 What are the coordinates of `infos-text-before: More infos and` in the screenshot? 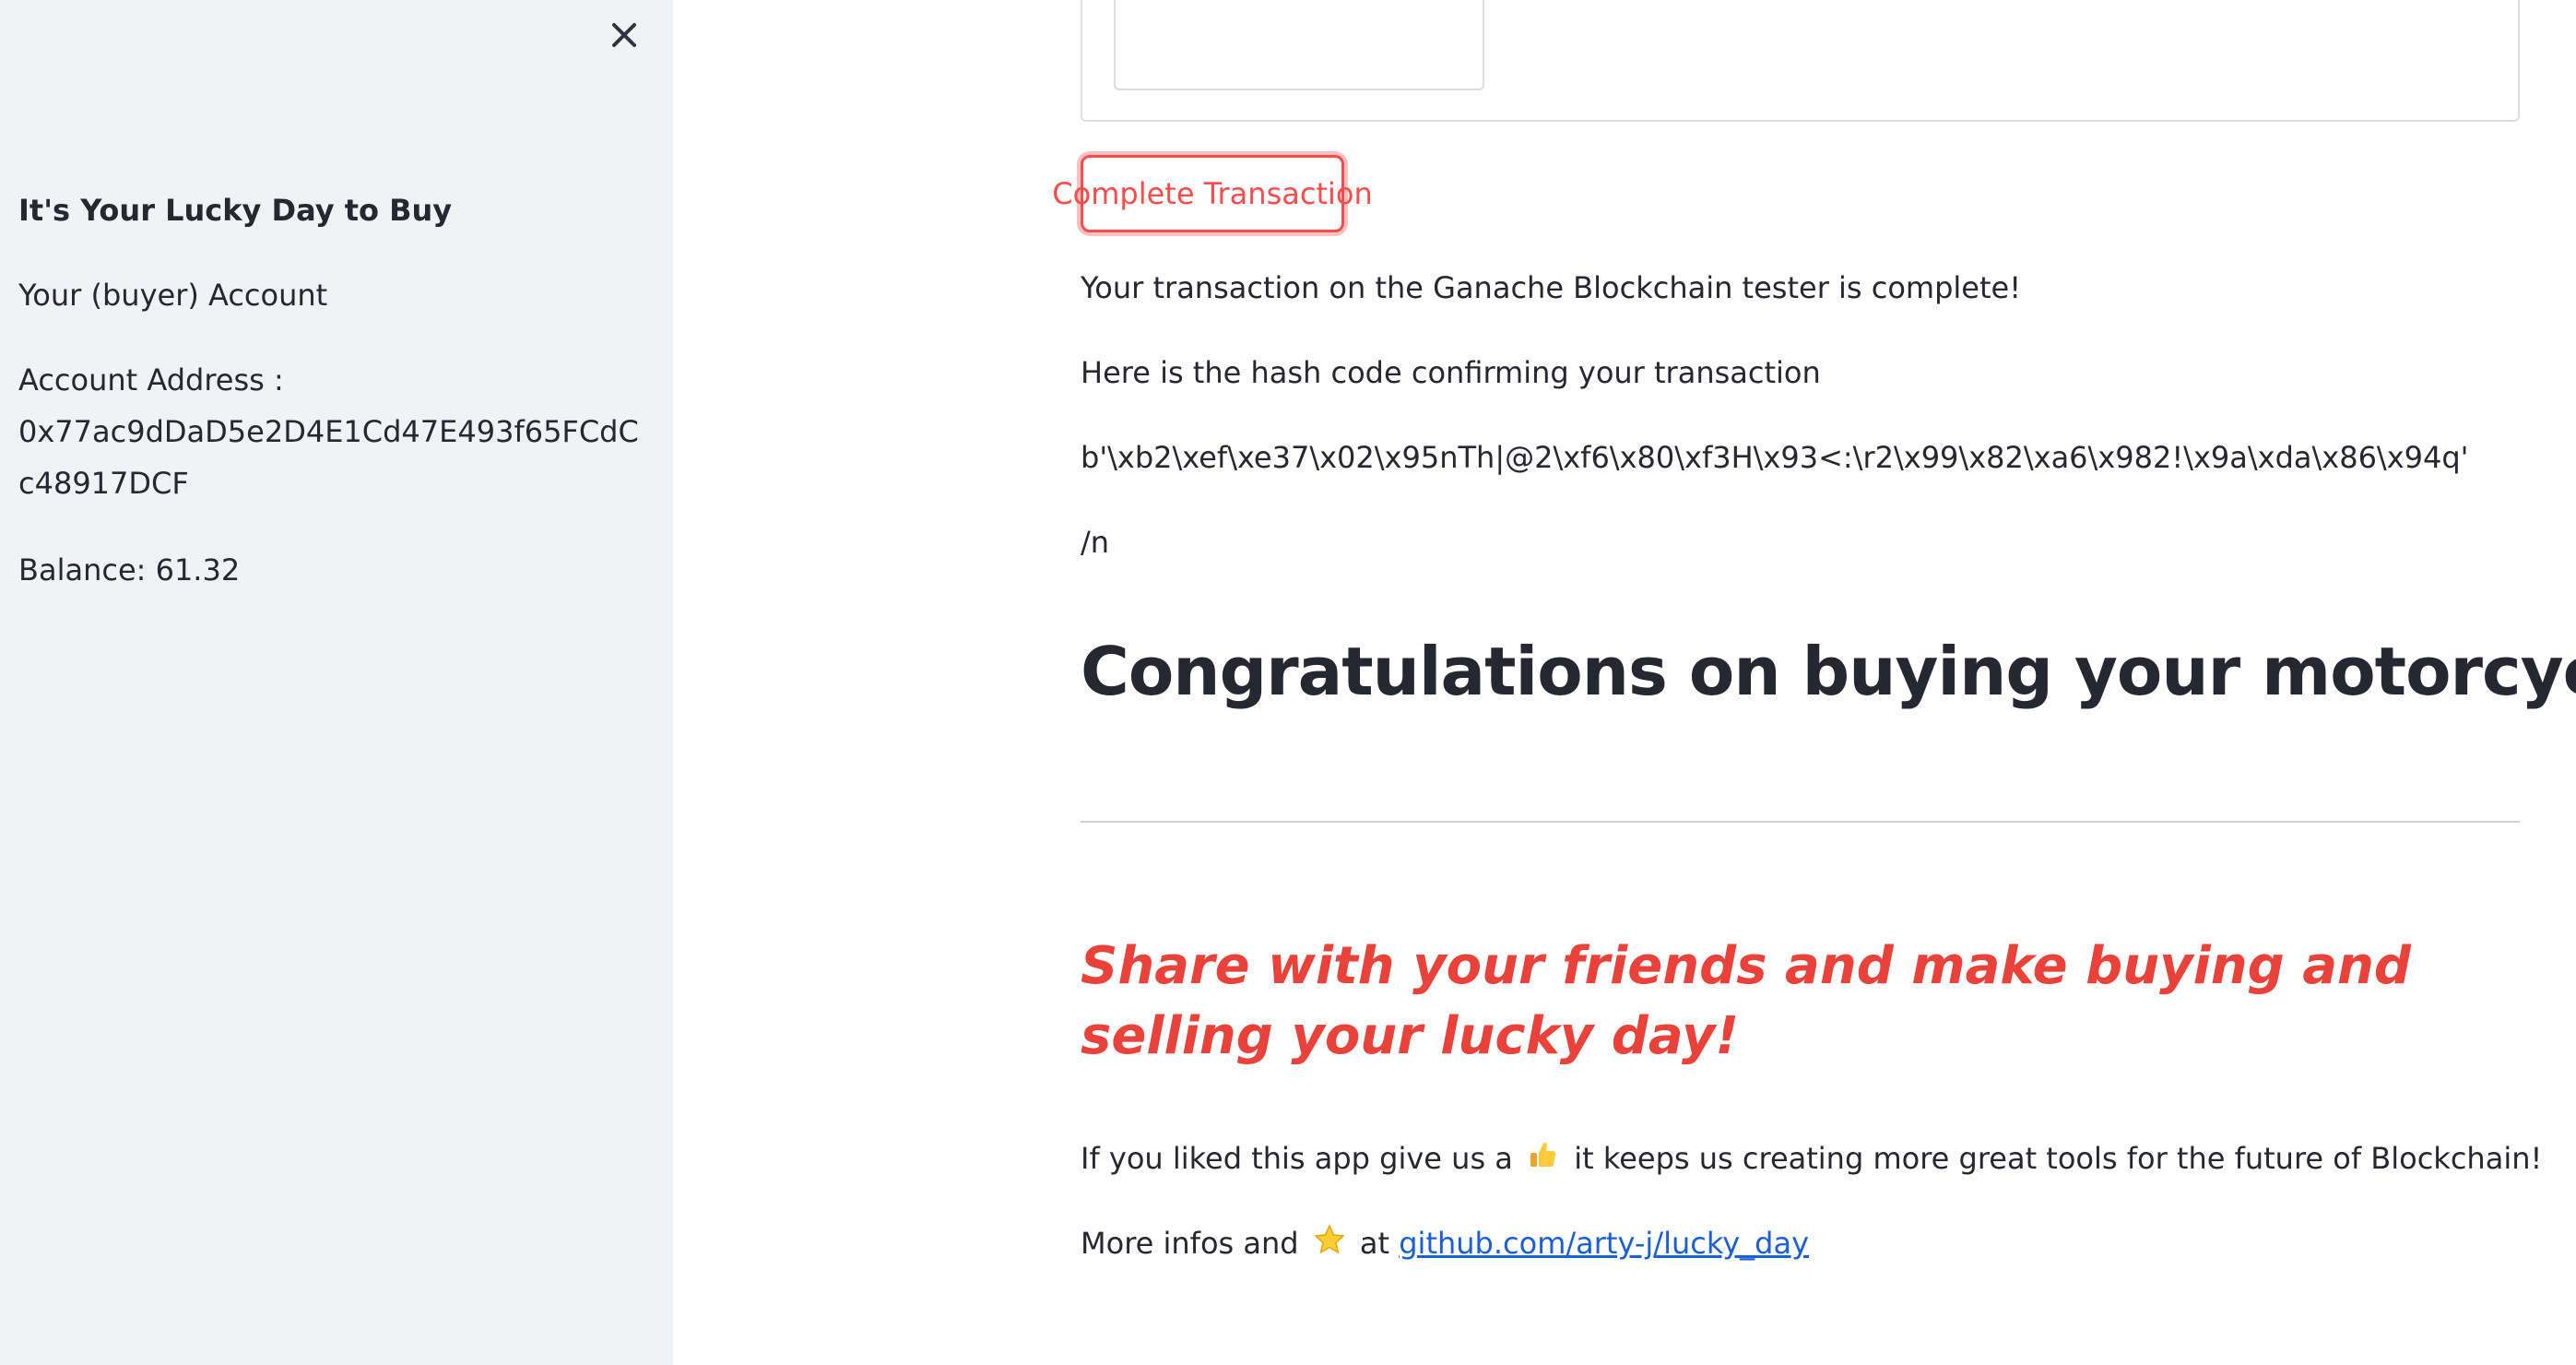 It's located at (1190, 1243).